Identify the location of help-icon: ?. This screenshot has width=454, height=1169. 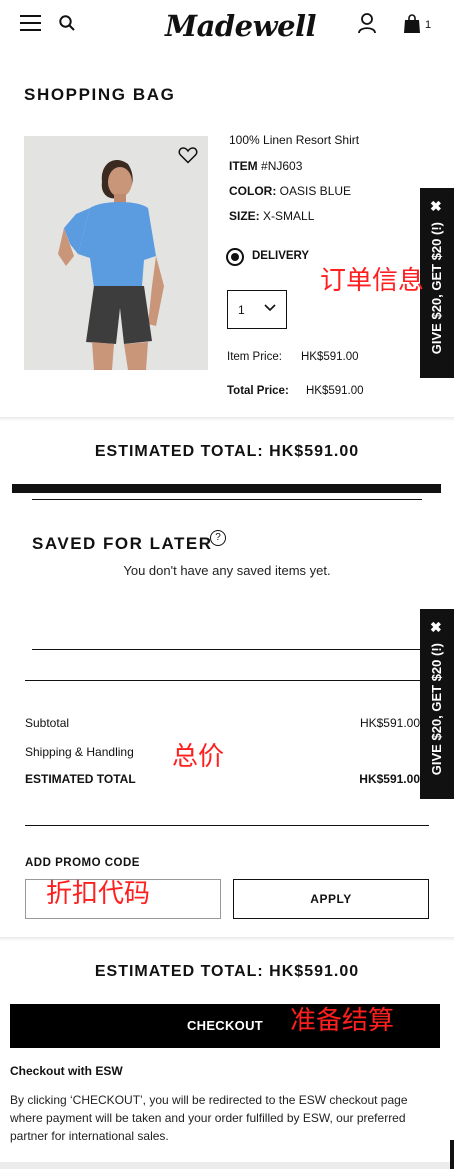
(218, 538).